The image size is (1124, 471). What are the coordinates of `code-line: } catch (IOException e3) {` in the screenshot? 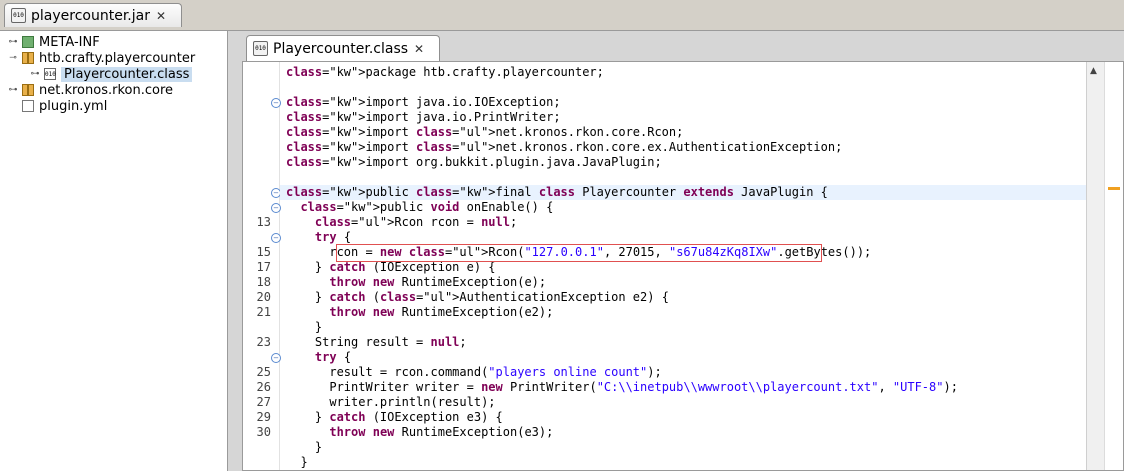 It's located at (391, 417).